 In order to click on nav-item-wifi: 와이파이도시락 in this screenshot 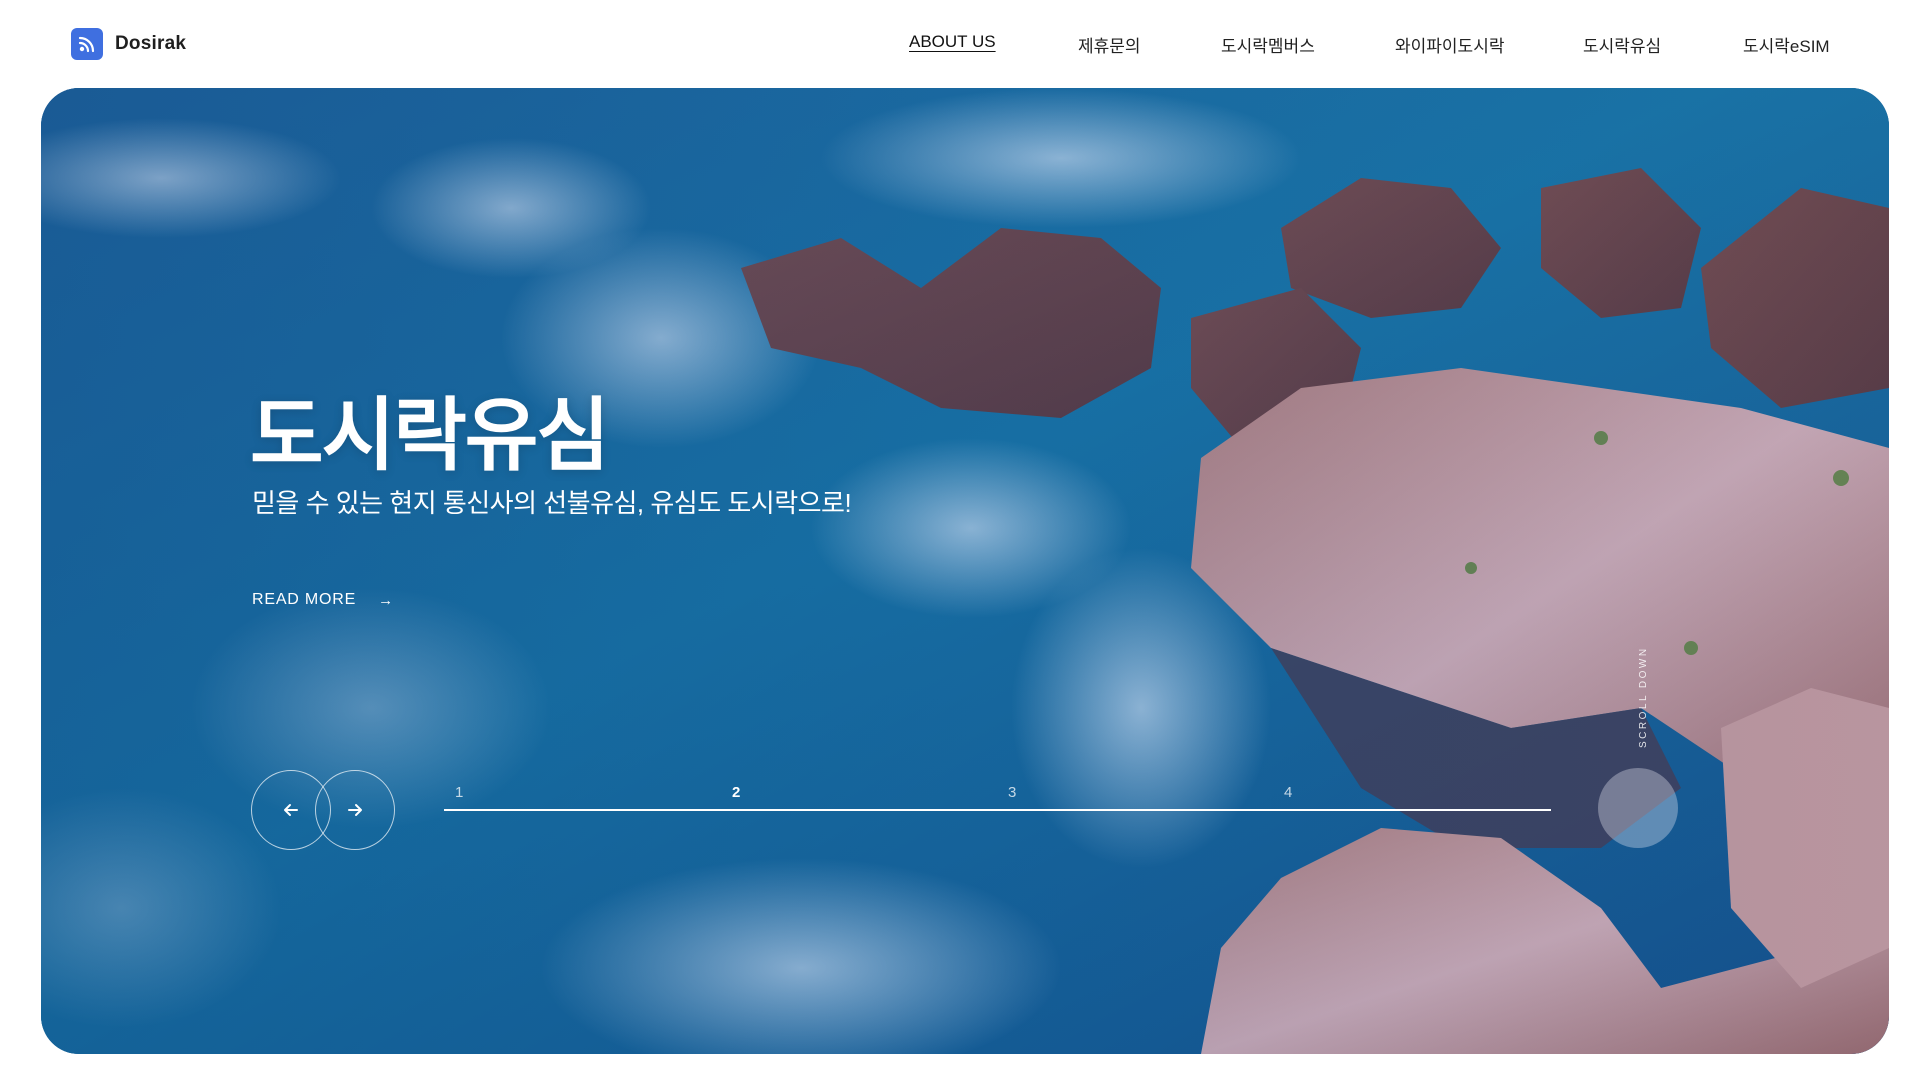, I will do `click(1449, 44)`.